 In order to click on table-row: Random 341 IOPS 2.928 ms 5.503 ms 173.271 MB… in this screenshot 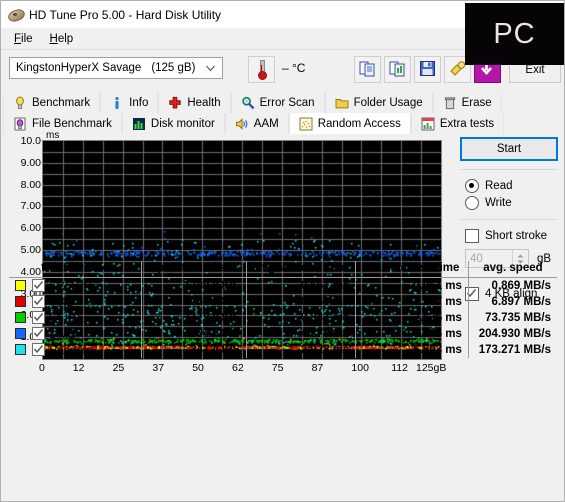, I will do `click(283, 350)`.